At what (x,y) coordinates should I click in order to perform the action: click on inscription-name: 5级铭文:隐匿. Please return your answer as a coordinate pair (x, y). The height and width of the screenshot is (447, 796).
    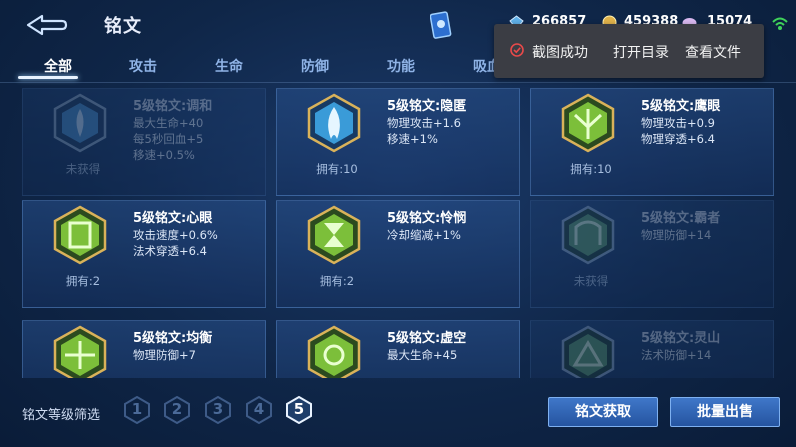
    Looking at the image, I should click on (427, 106).